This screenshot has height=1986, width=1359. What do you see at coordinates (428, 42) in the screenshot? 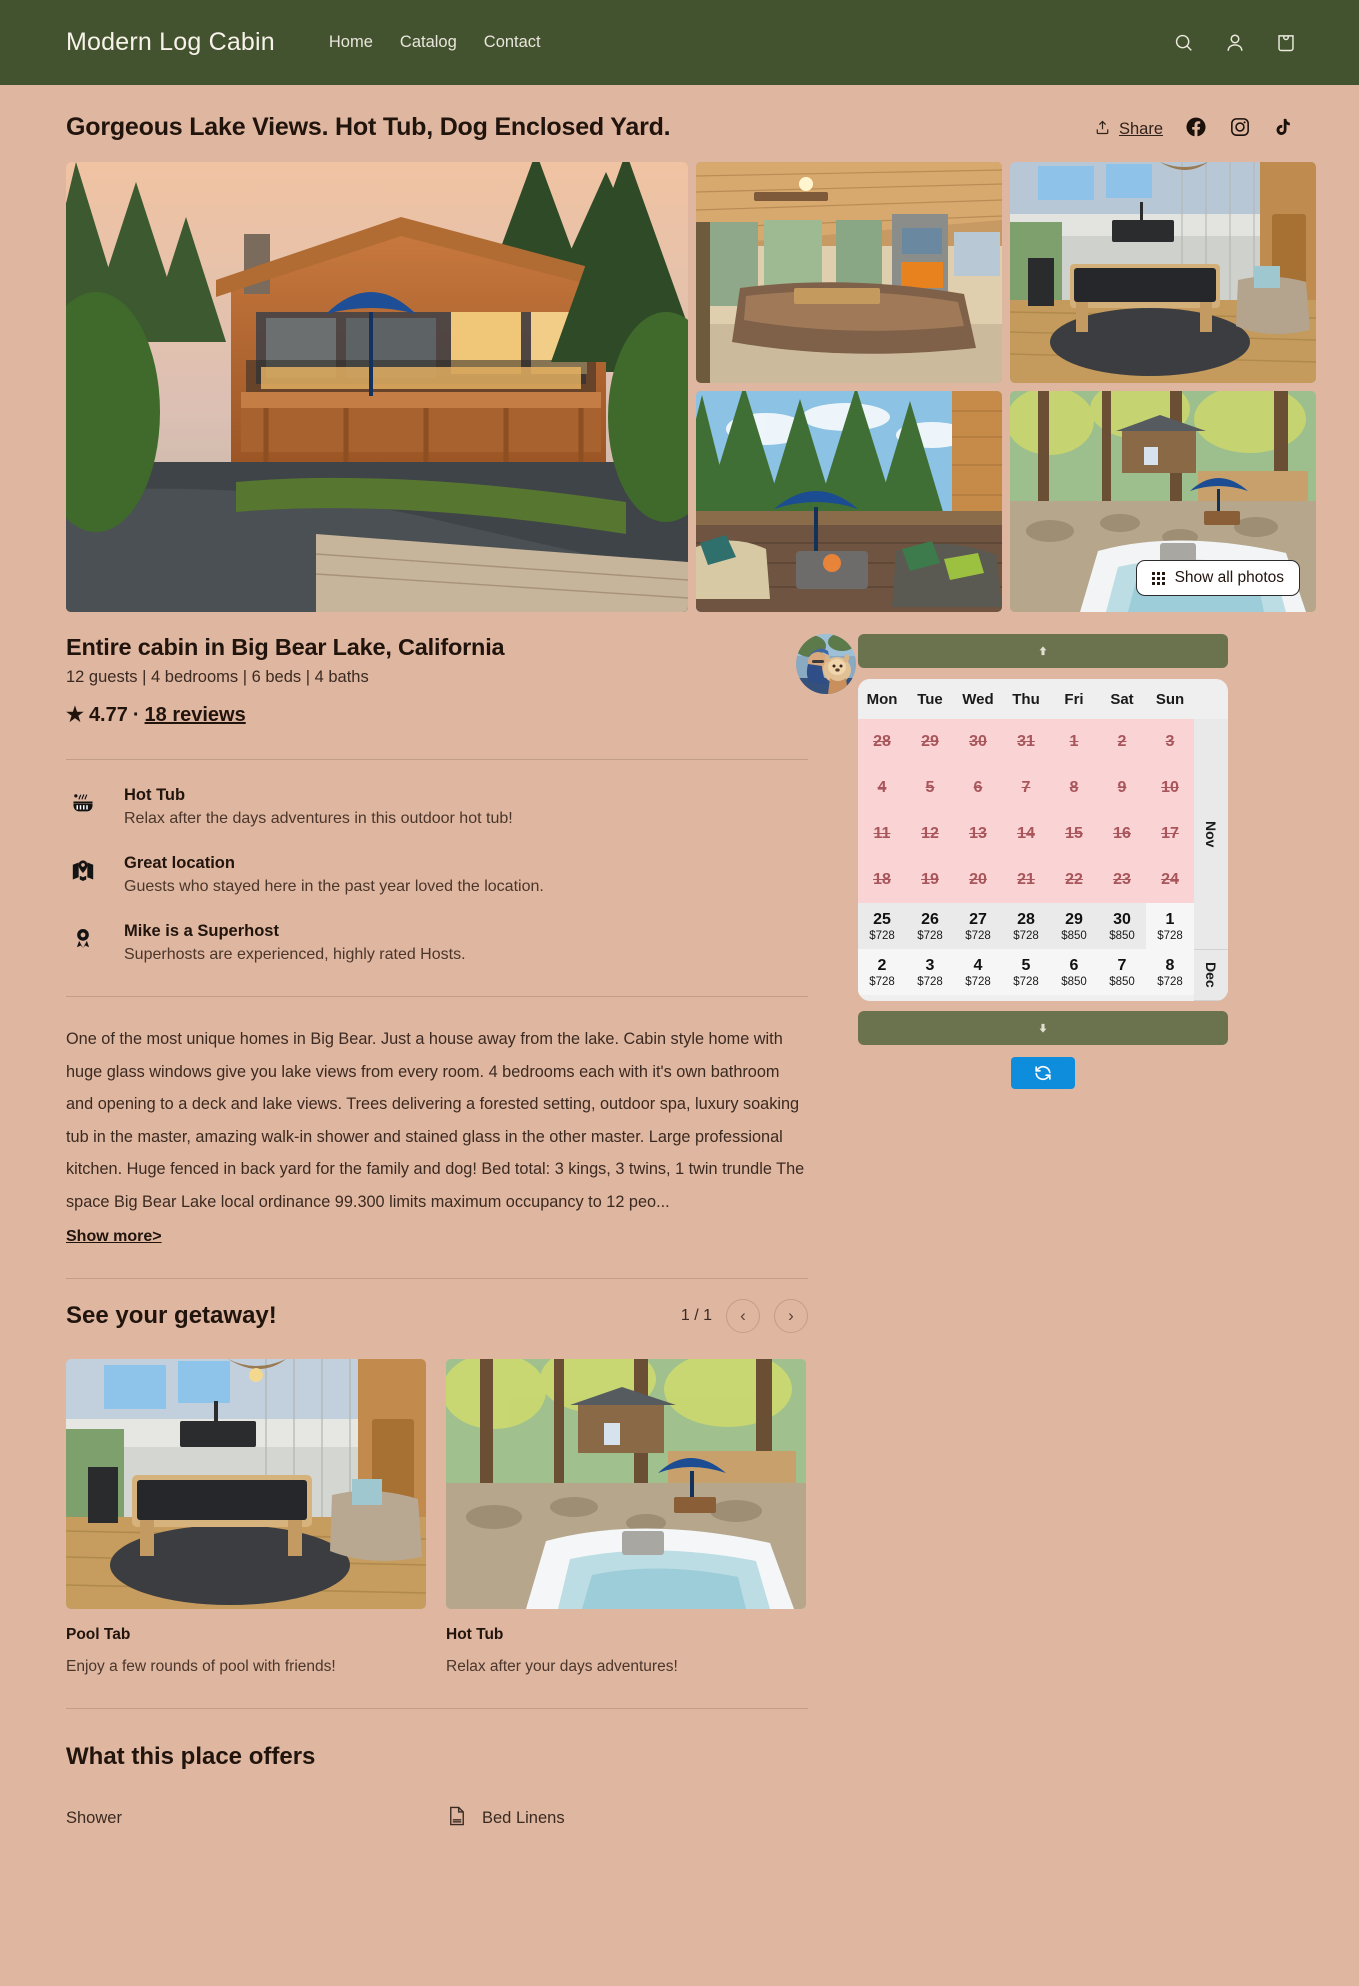
I see `nav-item-catalog: Catalog` at bounding box center [428, 42].